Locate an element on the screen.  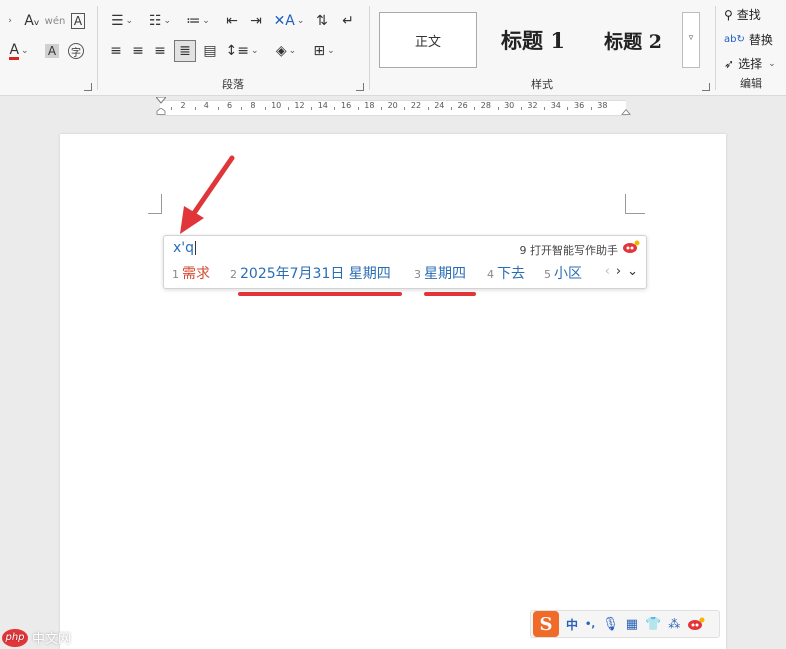
phonetic-guide-icon: wén is located at coordinates (55, 21).